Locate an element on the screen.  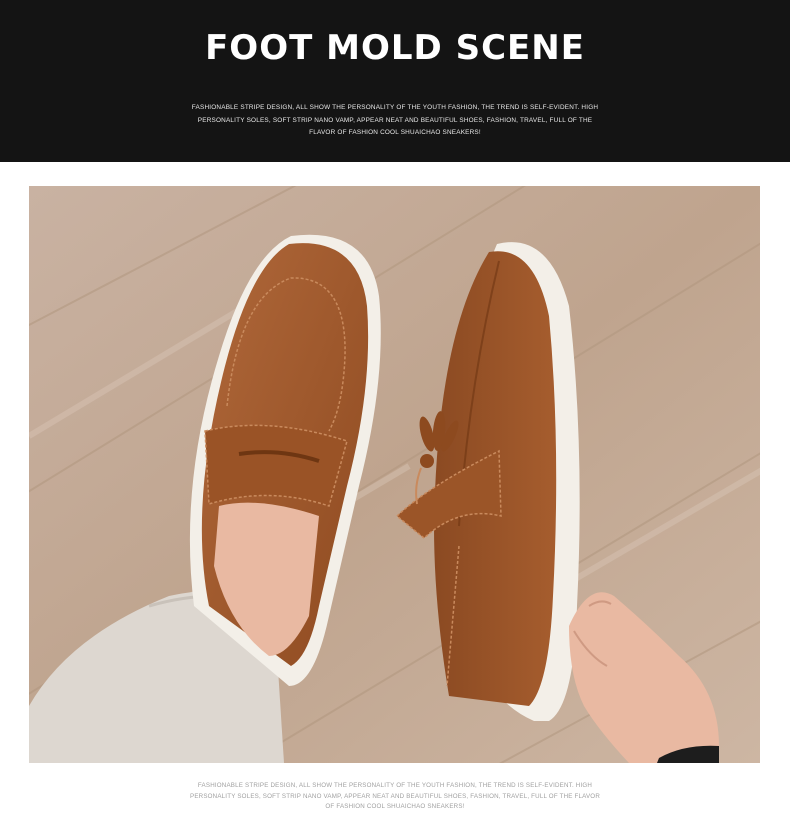
banner-title: FOOT MOLD SCENE is located at coordinates (395, 48).